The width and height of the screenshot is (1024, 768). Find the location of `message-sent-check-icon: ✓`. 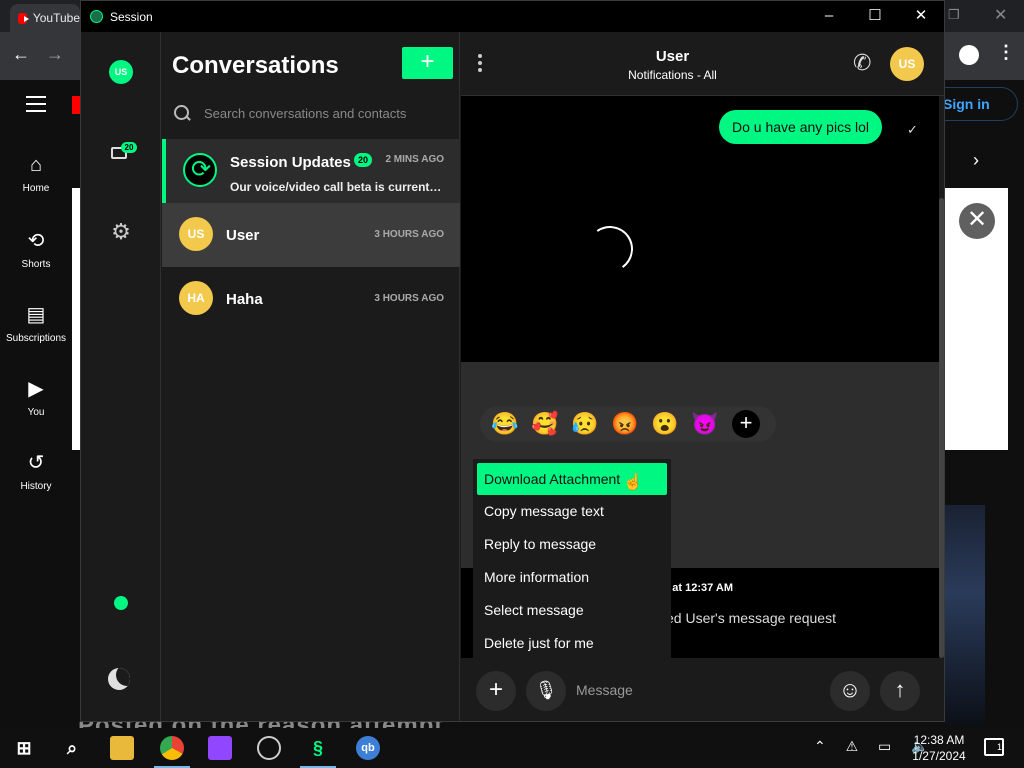

message-sent-check-icon: ✓ is located at coordinates (912, 129).